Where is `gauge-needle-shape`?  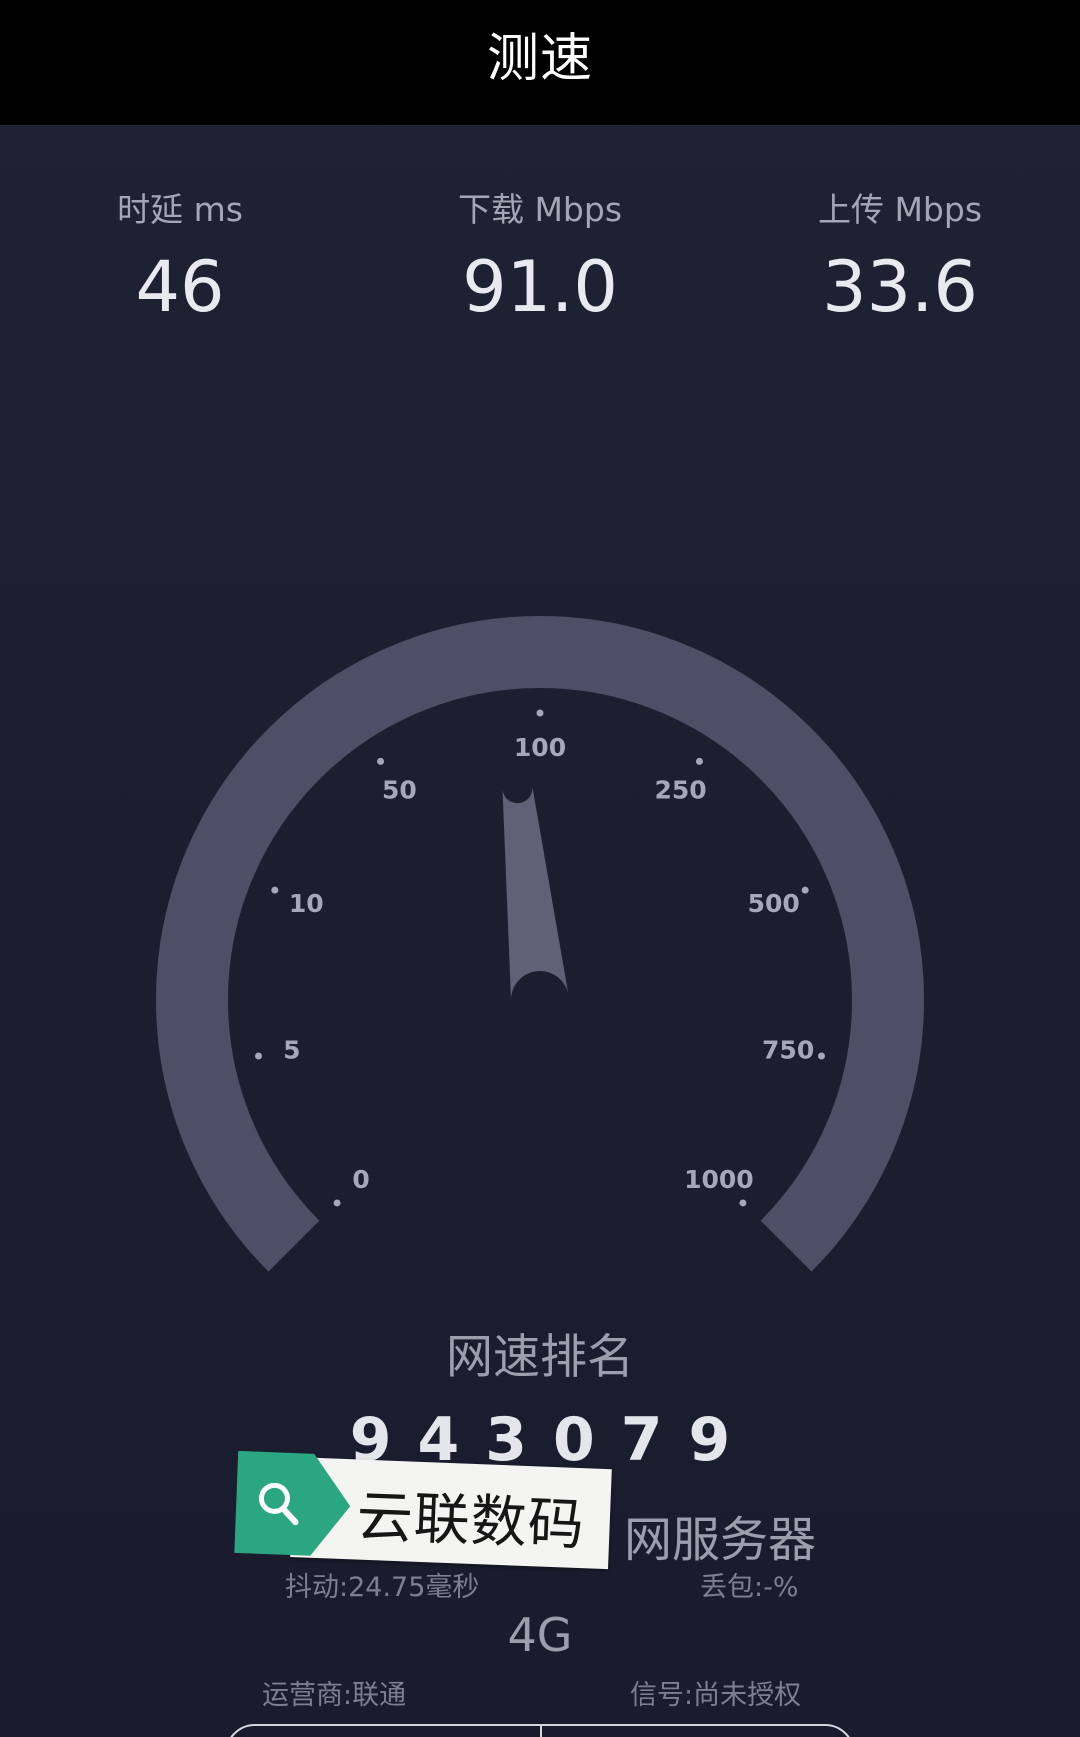
gauge-needle-shape is located at coordinates (535, 895).